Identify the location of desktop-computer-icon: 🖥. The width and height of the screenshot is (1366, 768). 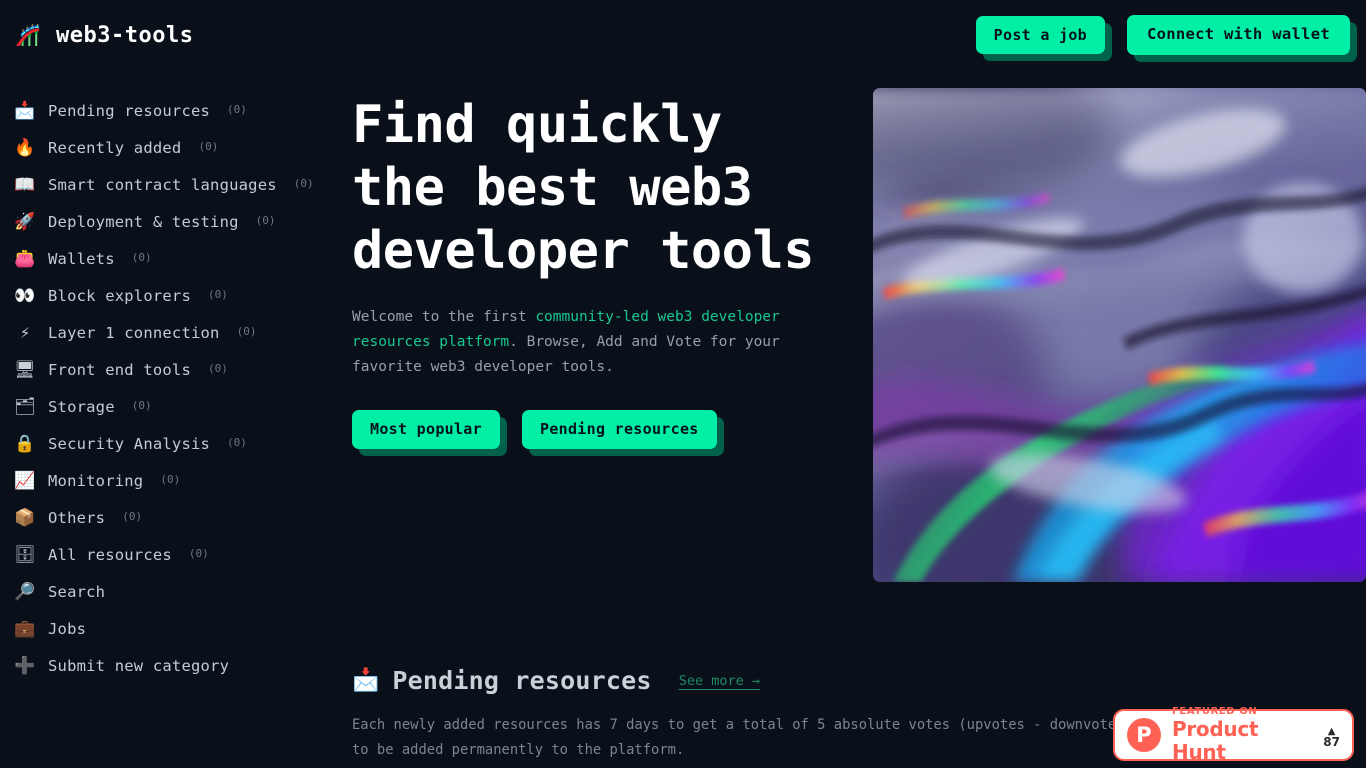
(25, 369).